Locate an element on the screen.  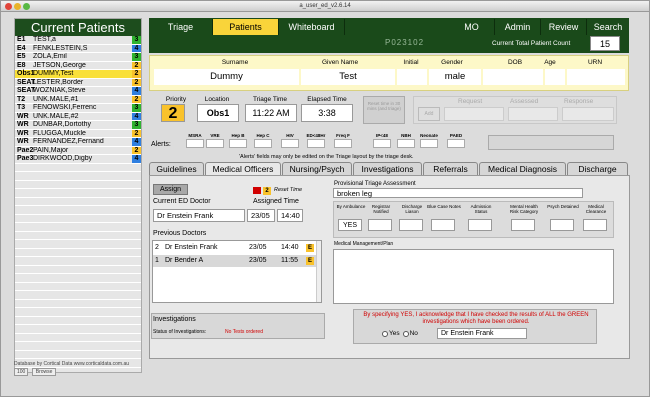
patient-row: Obs1 DUMMY,Test 2 is located at coordinates (78, 74).